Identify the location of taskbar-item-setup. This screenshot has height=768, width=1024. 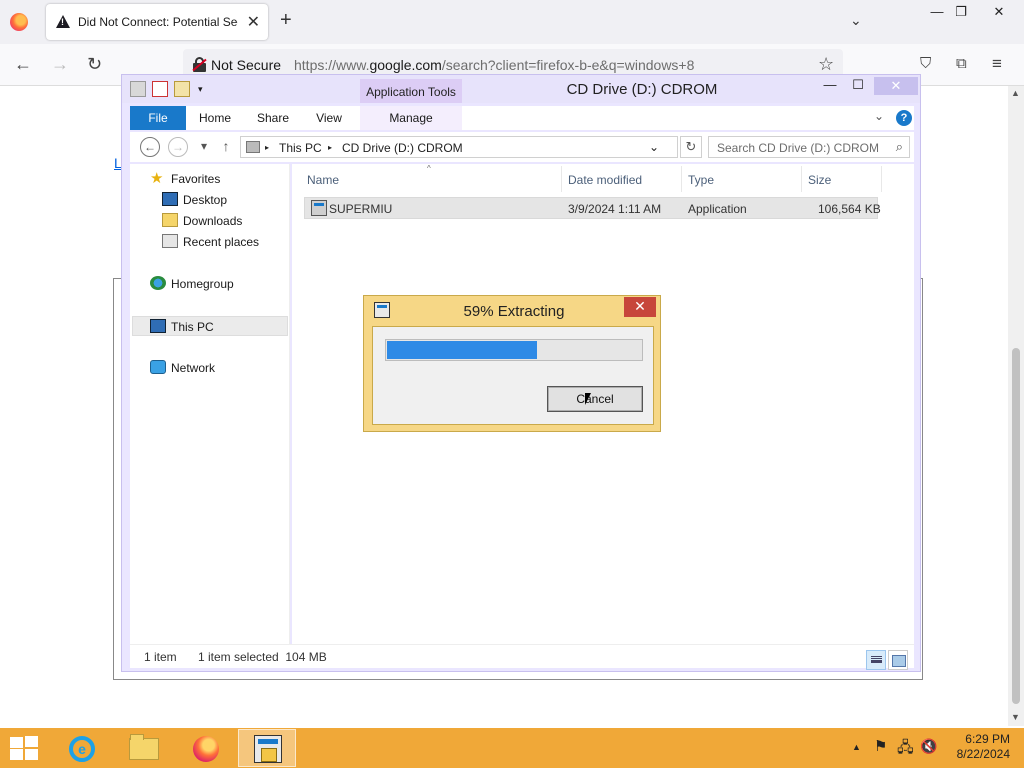
(267, 748).